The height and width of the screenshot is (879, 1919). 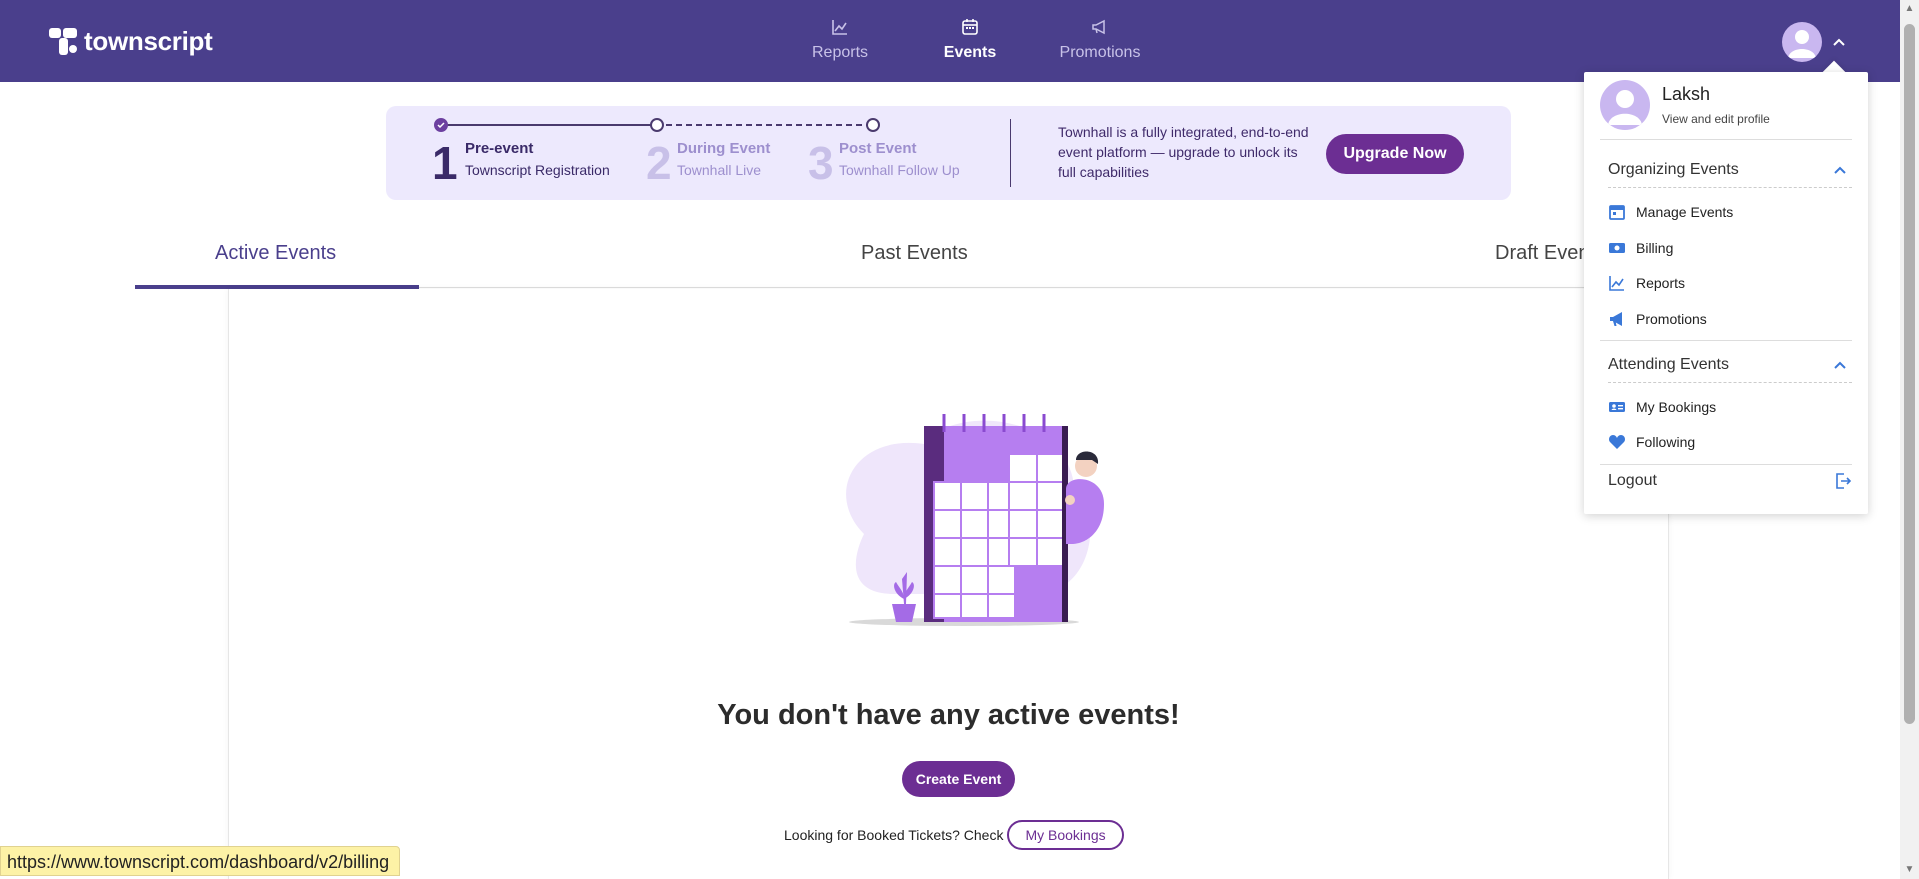 I want to click on menu-item-billing: Billing, so click(x=1730, y=248).